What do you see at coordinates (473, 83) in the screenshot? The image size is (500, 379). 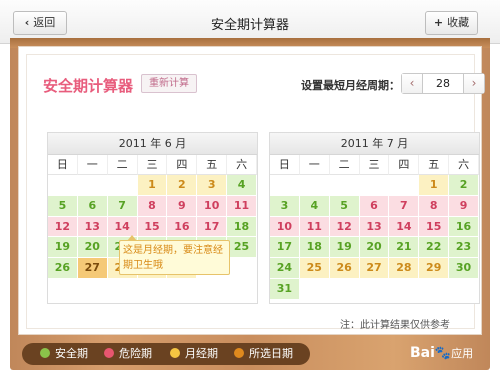 I see `cycle-increase-button: ›` at bounding box center [473, 83].